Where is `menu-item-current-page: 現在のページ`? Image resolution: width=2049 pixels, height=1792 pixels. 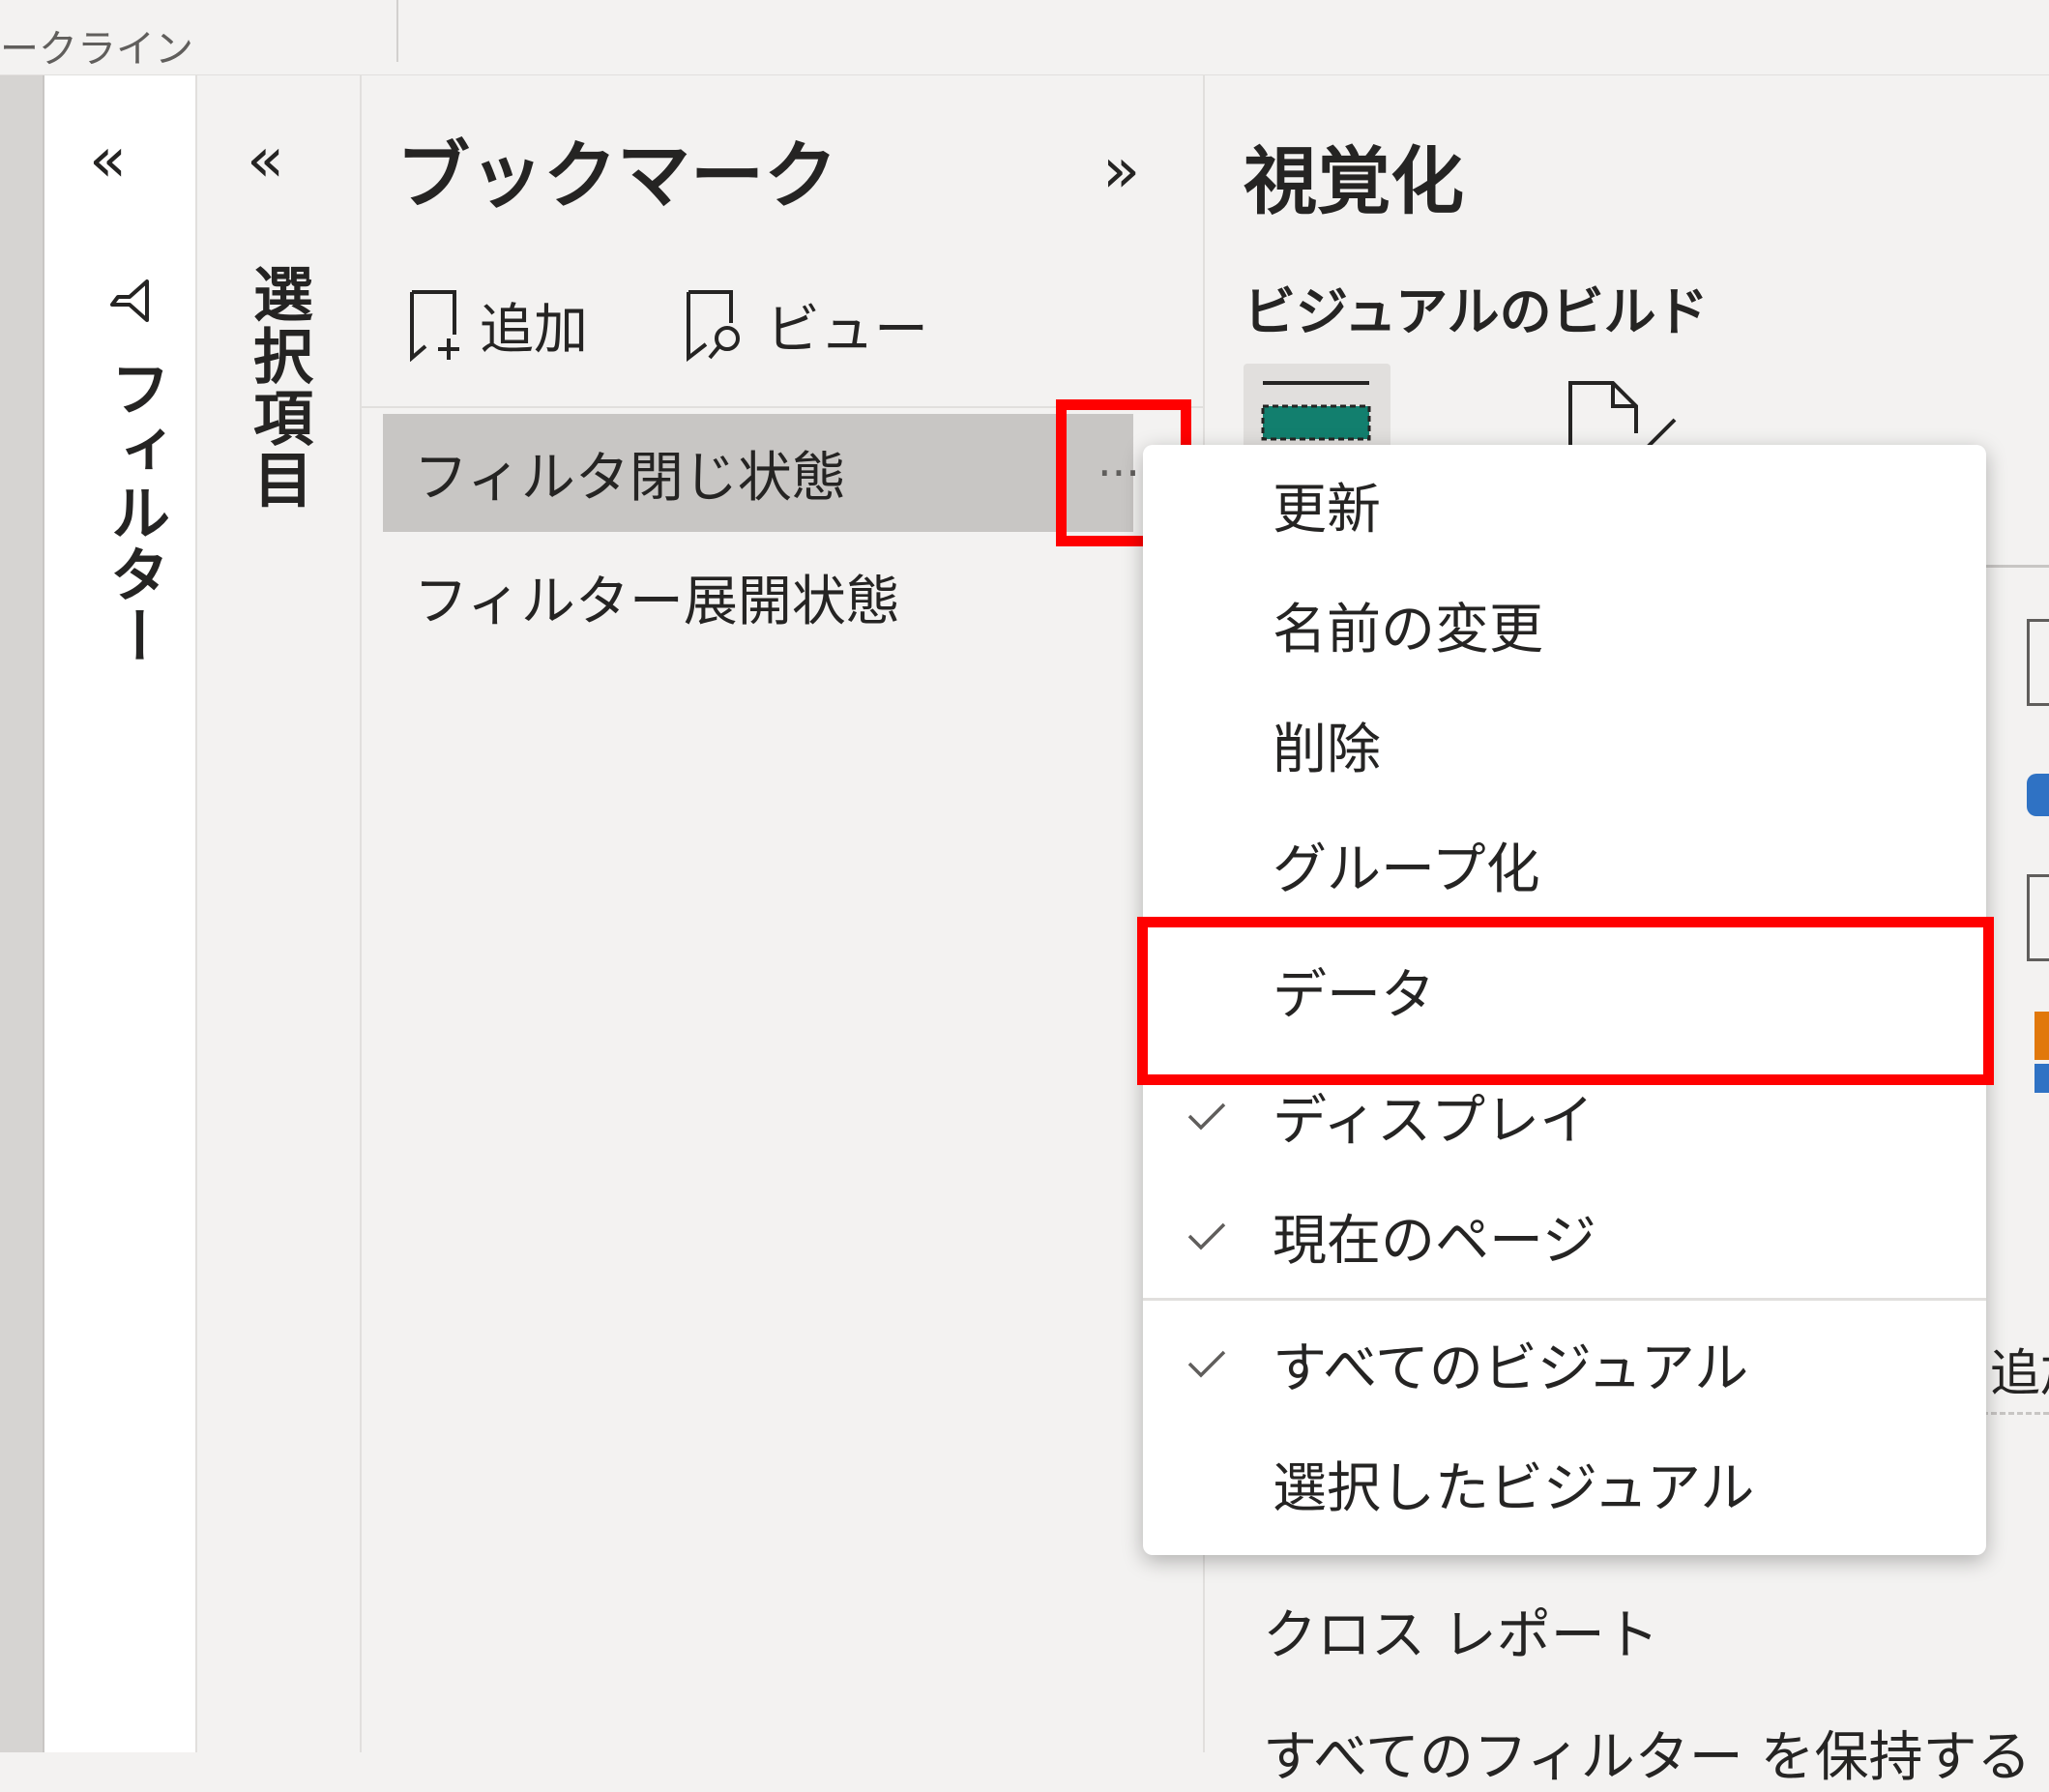 menu-item-current-page: 現在のページ is located at coordinates (1565, 1236).